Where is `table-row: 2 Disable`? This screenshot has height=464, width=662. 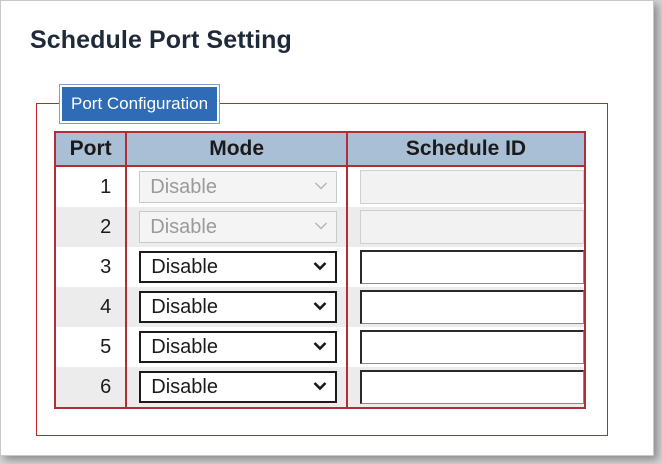 table-row: 2 Disable is located at coordinates (320, 227).